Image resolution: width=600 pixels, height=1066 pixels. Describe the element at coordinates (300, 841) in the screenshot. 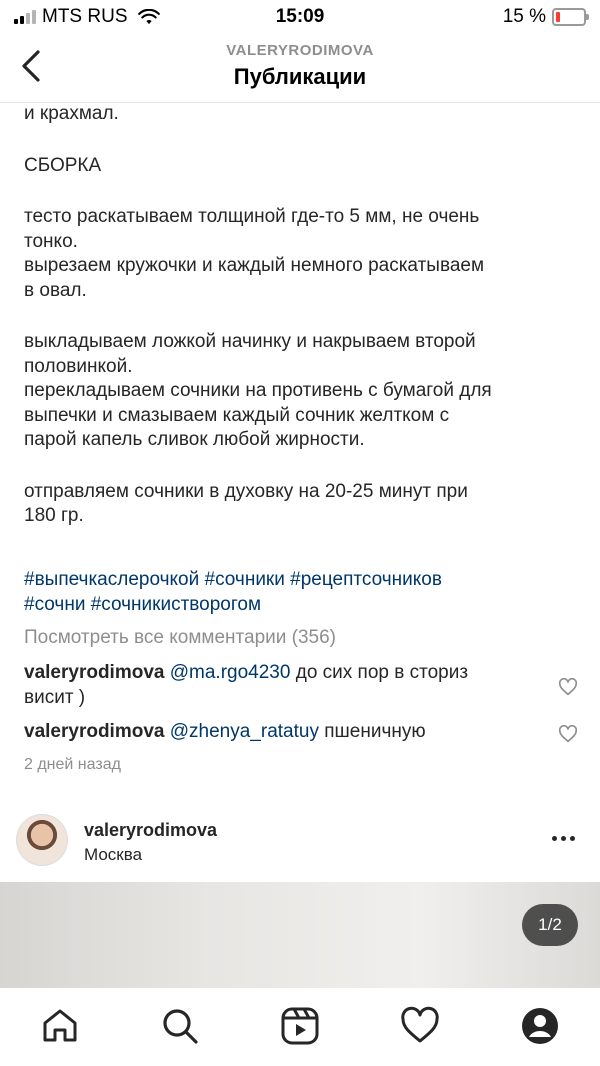

I see `next-post-header: valeryrodimova Москва` at that location.